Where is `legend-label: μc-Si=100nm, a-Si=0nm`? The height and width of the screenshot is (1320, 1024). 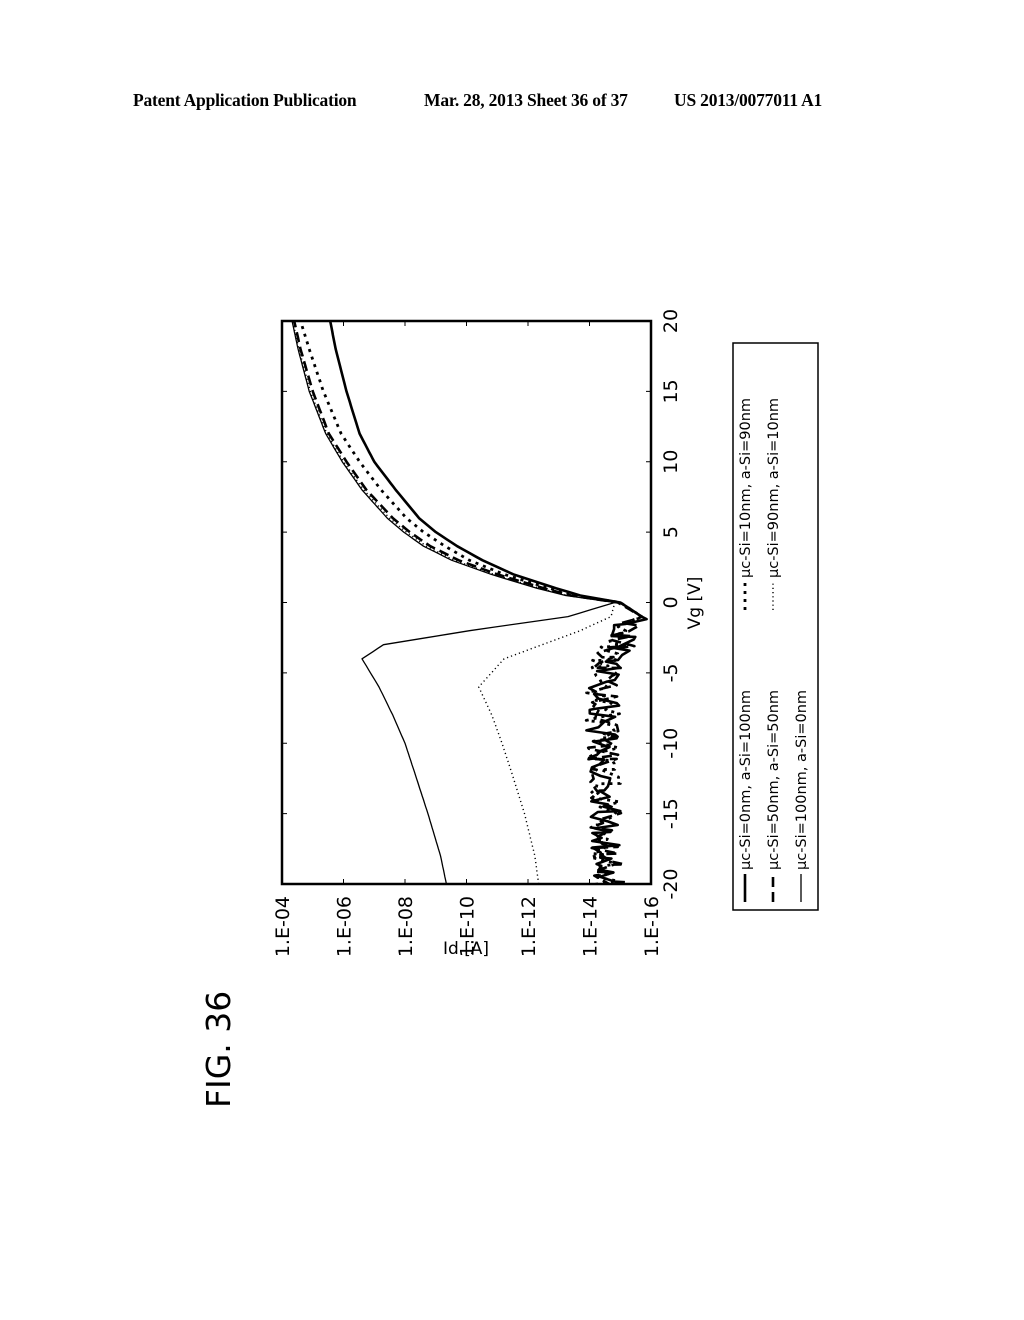
legend-label: μc-Si=100nm, a-Si=0nm is located at coordinates (802, 780).